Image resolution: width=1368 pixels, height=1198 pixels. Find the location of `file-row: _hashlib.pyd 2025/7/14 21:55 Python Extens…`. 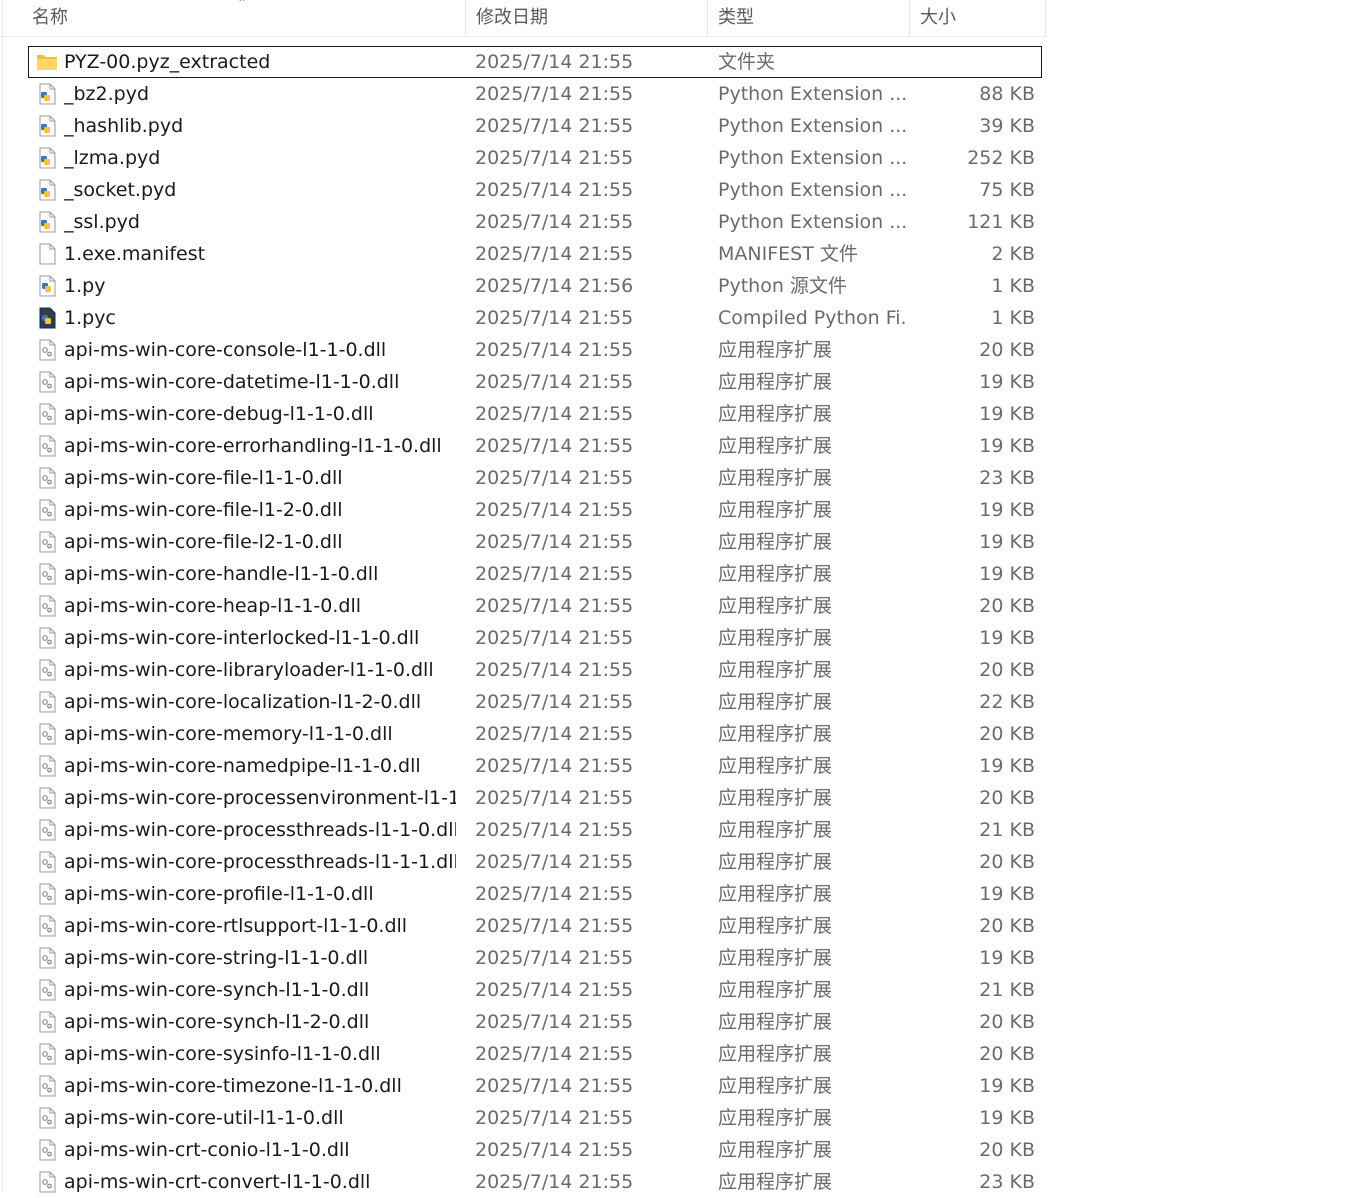

file-row: _hashlib.pyd 2025/7/14 21:55 Python Extens… is located at coordinates (523, 126).